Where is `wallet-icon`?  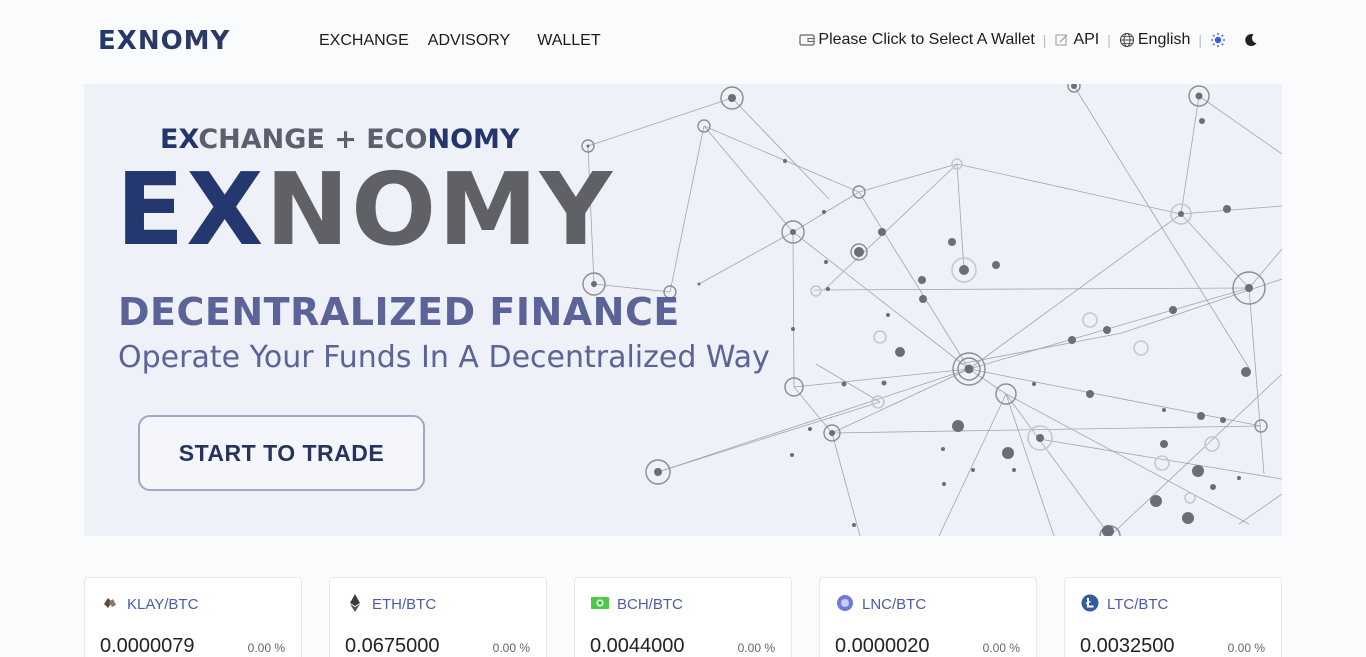 wallet-icon is located at coordinates (807, 40).